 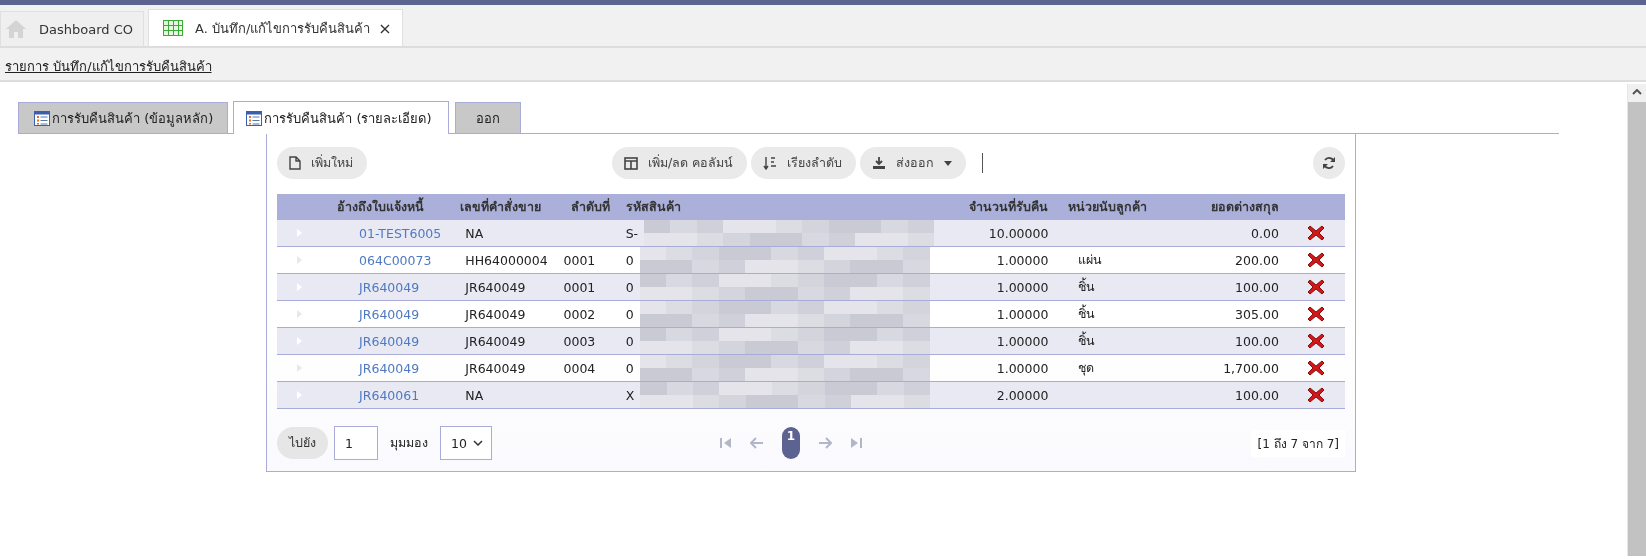 I want to click on table-cell: 2.00000, so click(x=1002, y=395).